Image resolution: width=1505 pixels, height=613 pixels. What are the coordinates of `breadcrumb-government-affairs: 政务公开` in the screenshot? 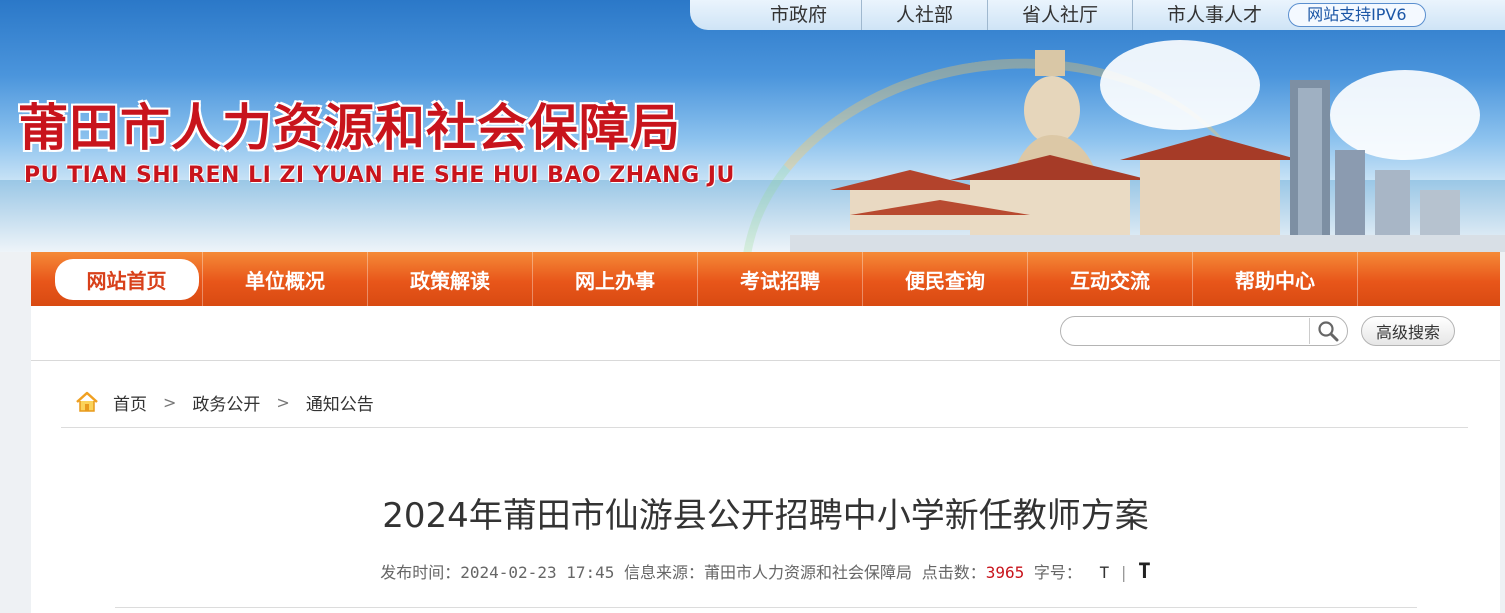 It's located at (226, 402).